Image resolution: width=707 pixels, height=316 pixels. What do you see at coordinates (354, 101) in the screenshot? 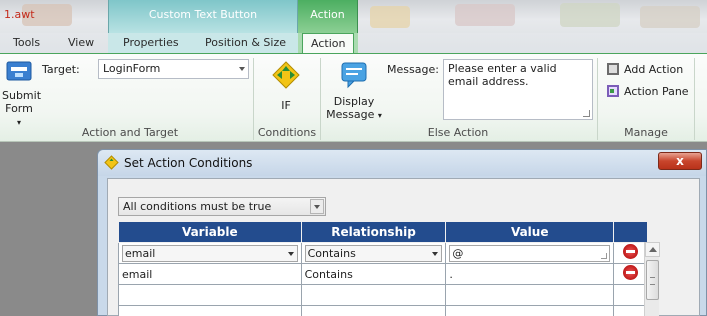
I see `display-message-label: Display` at bounding box center [354, 101].